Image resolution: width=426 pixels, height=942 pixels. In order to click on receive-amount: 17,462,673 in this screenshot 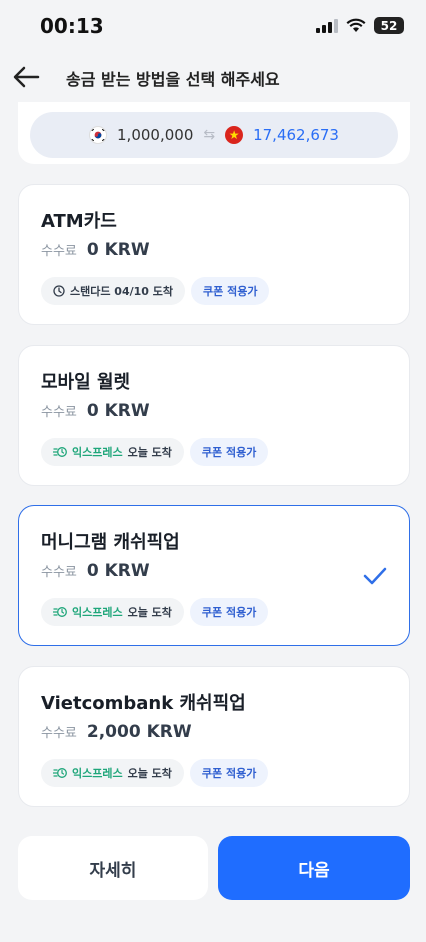, I will do `click(296, 135)`.